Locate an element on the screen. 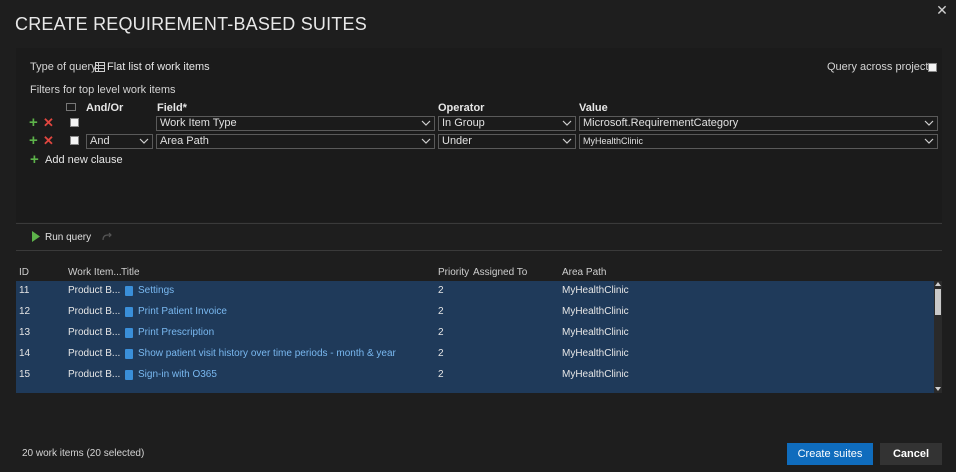 Image resolution: width=956 pixels, height=472 pixels. field-select: Work Item Type is located at coordinates (295, 123).